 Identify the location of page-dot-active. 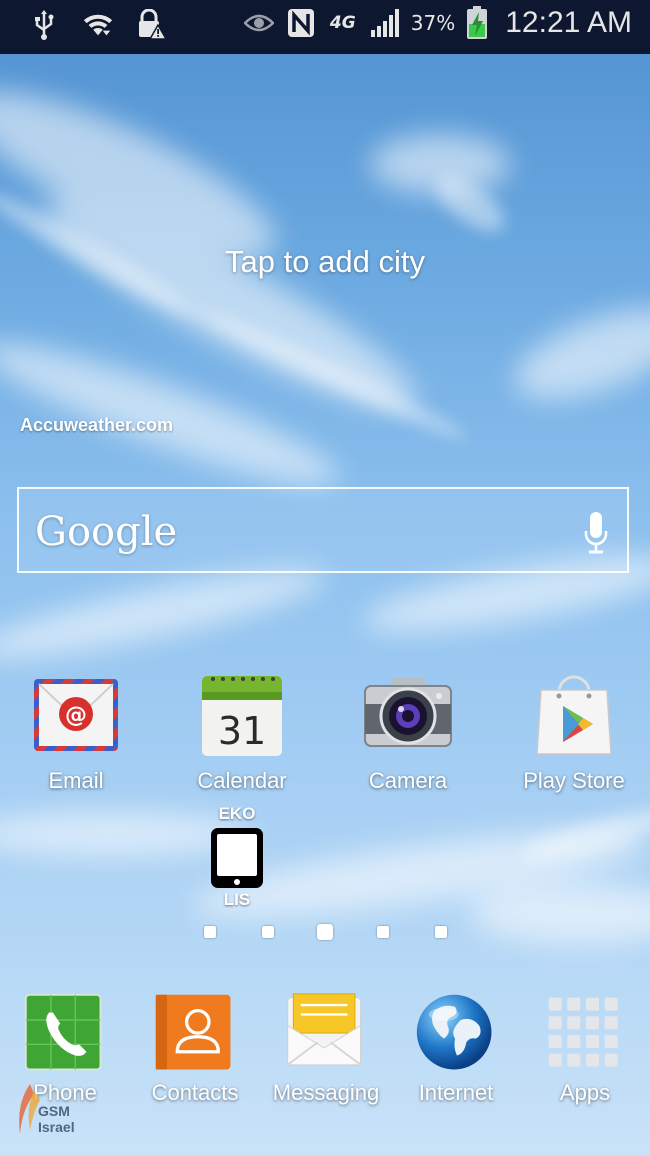
(325, 932).